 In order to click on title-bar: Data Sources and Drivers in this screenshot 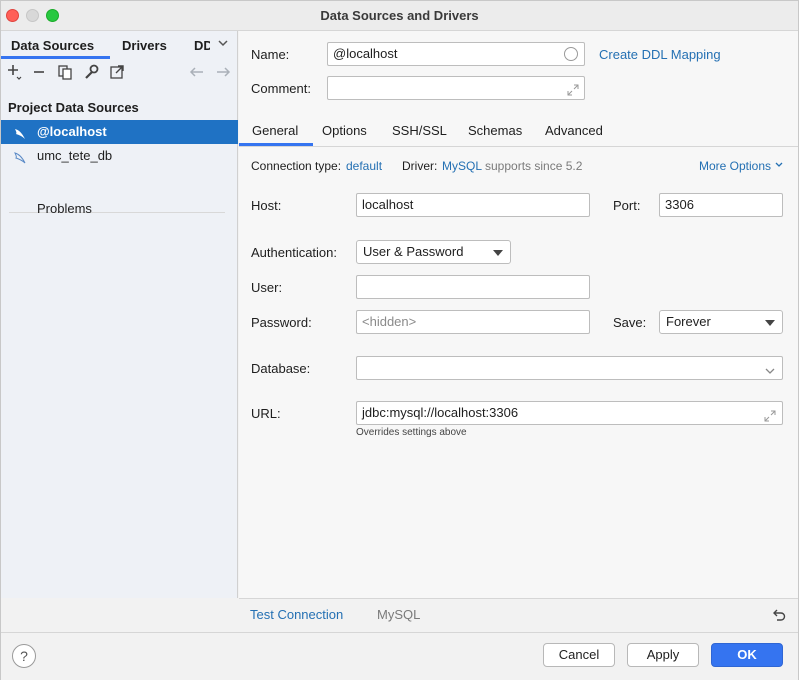, I will do `click(399, 16)`.